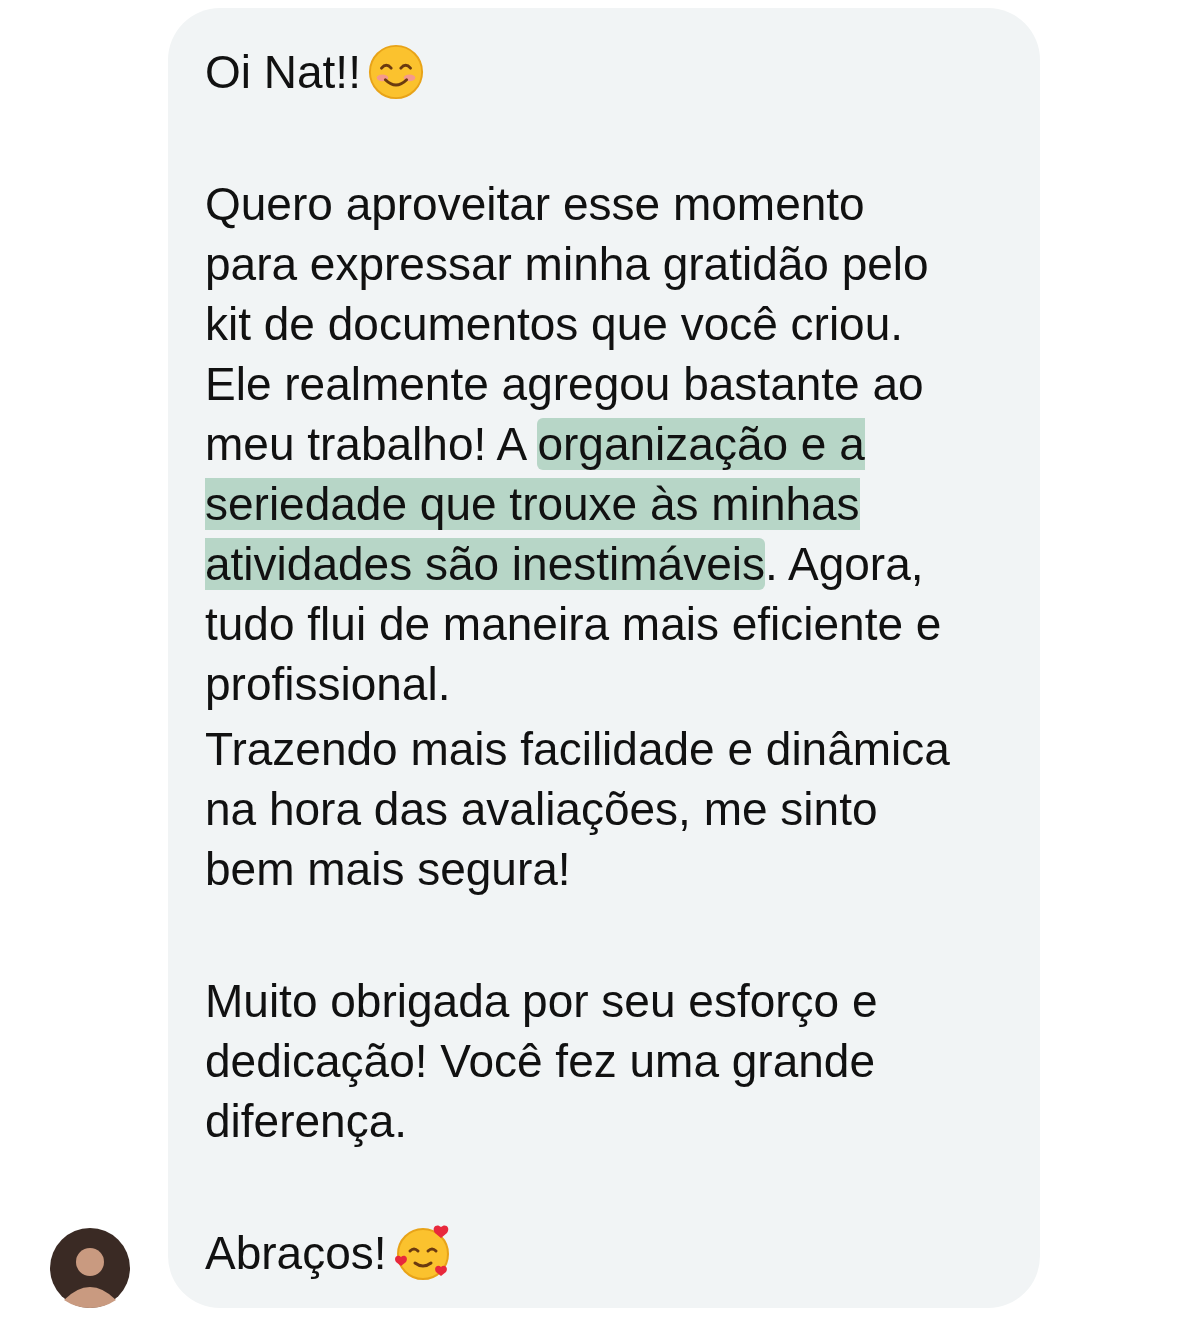 This screenshot has width=1179, height=1332. Describe the element at coordinates (90, 1268) in the screenshot. I see `avatar-icon` at that location.